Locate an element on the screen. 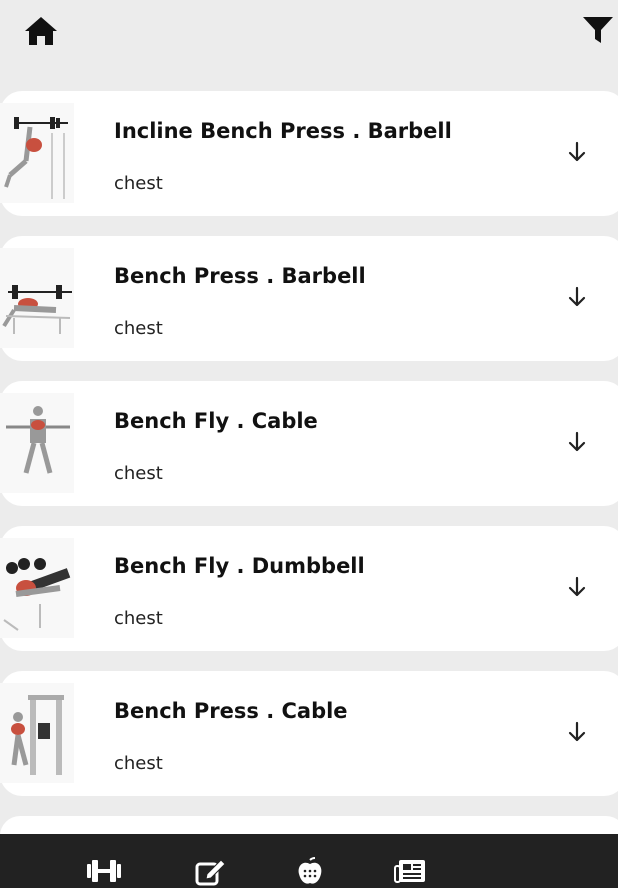 This screenshot has width=618, height=888. filter-button is located at coordinates (598, 30).